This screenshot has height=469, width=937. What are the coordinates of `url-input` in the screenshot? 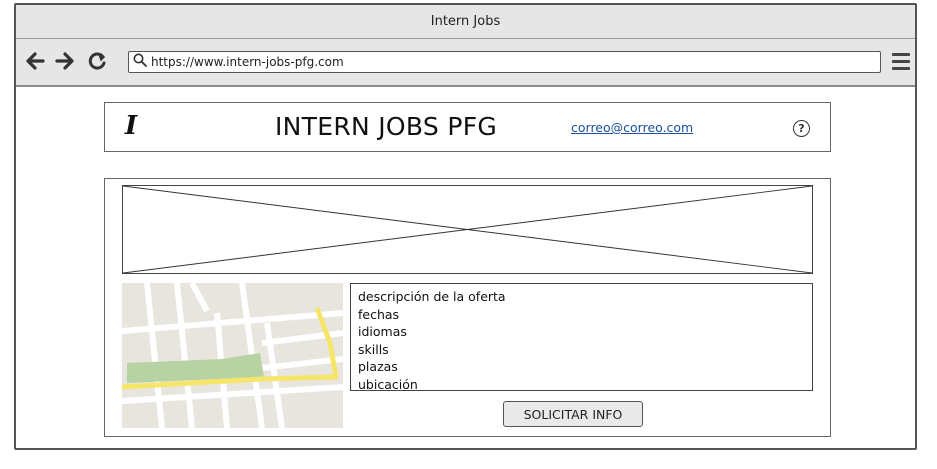 It's located at (515, 62).